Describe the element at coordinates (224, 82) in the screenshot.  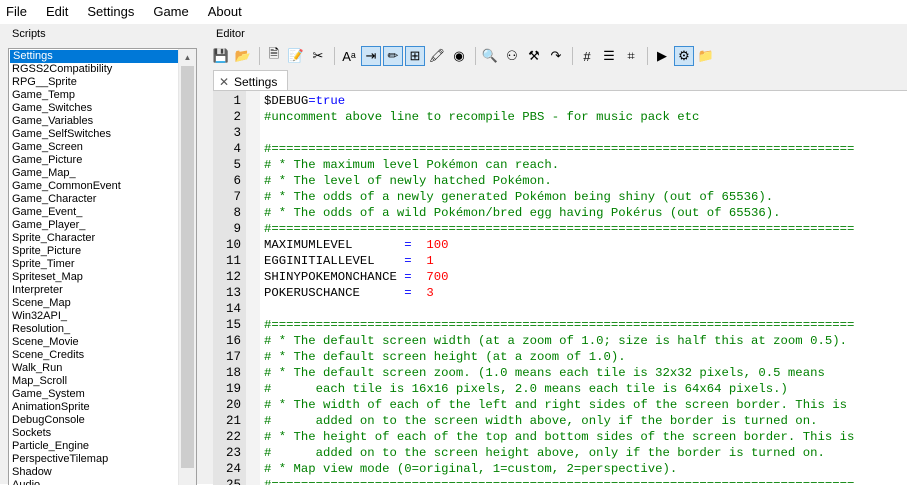
I see `close-tab-icon: ✕` at that location.